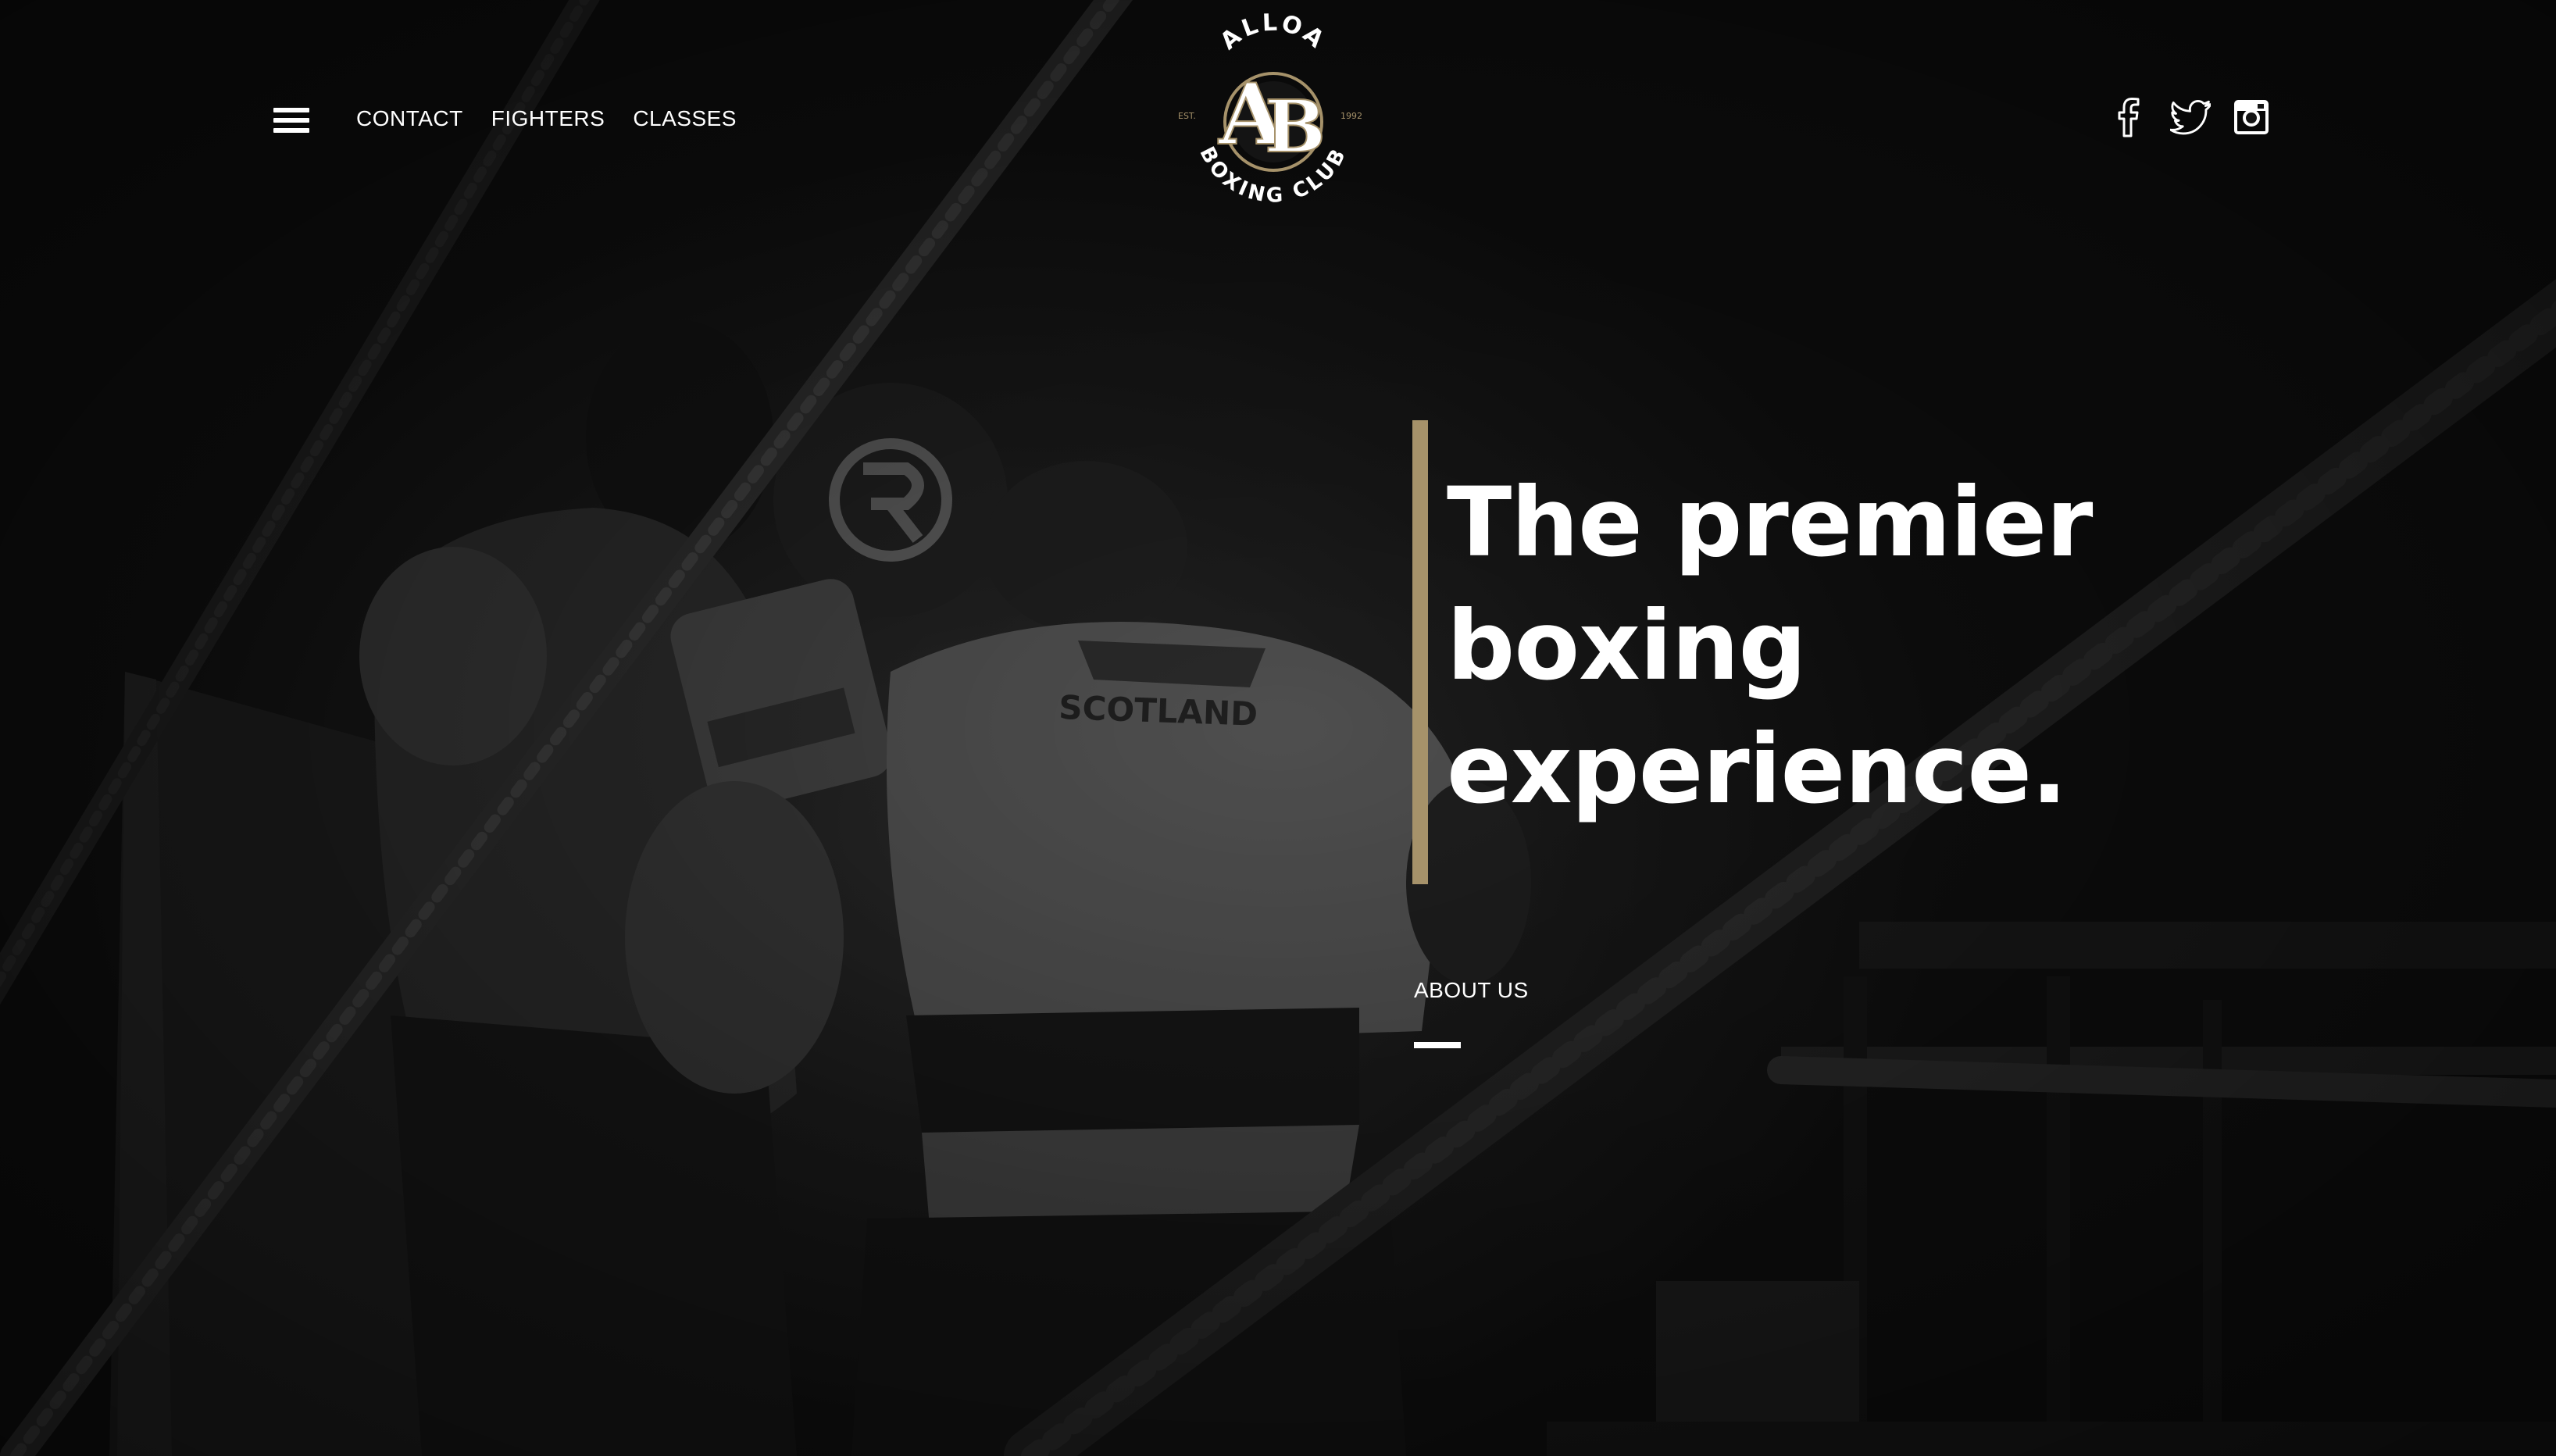 This screenshot has height=1456, width=2556. I want to click on about-us-link: ABOUT US, so click(1471, 990).